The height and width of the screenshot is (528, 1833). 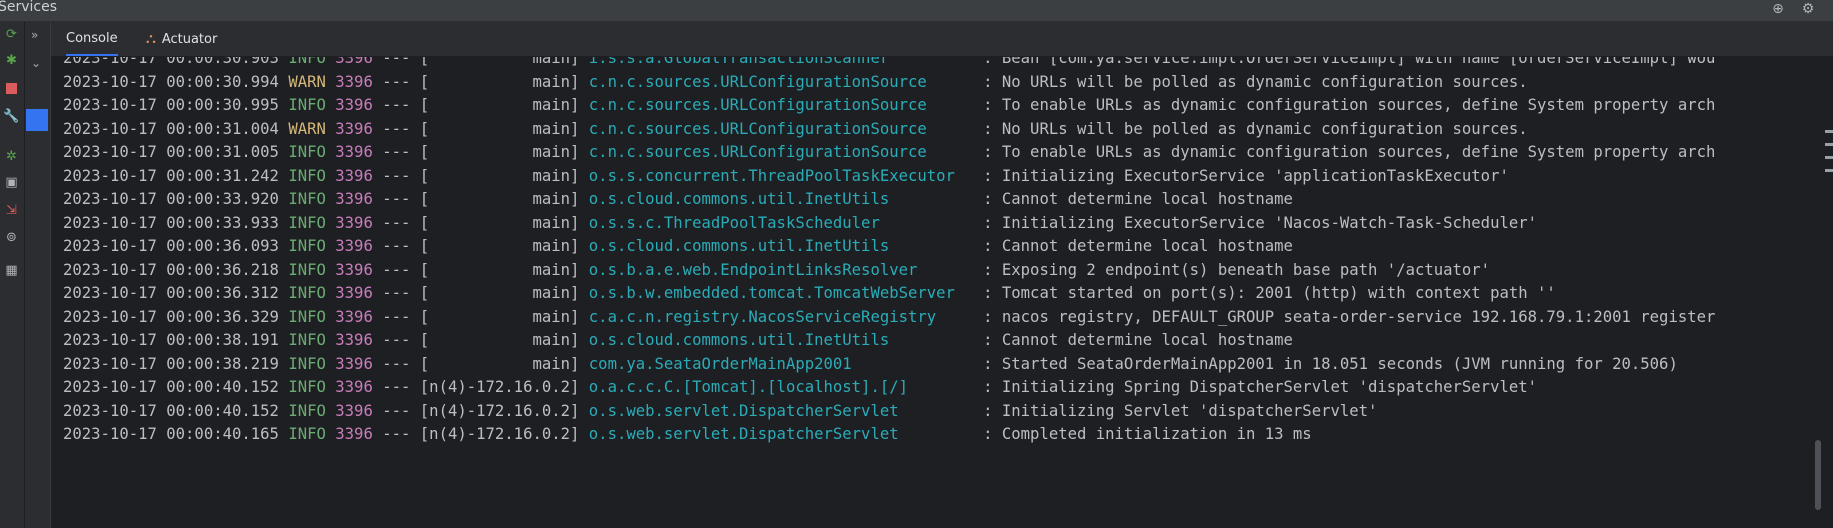 What do you see at coordinates (11, 116) in the screenshot?
I see `wrench-icon: 🔧` at bounding box center [11, 116].